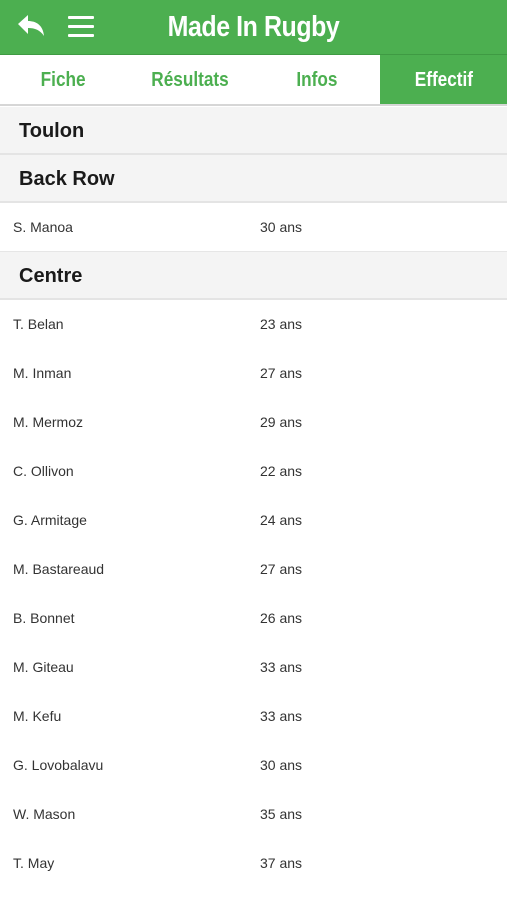  I want to click on player-name: G. Armitage, so click(50, 520).